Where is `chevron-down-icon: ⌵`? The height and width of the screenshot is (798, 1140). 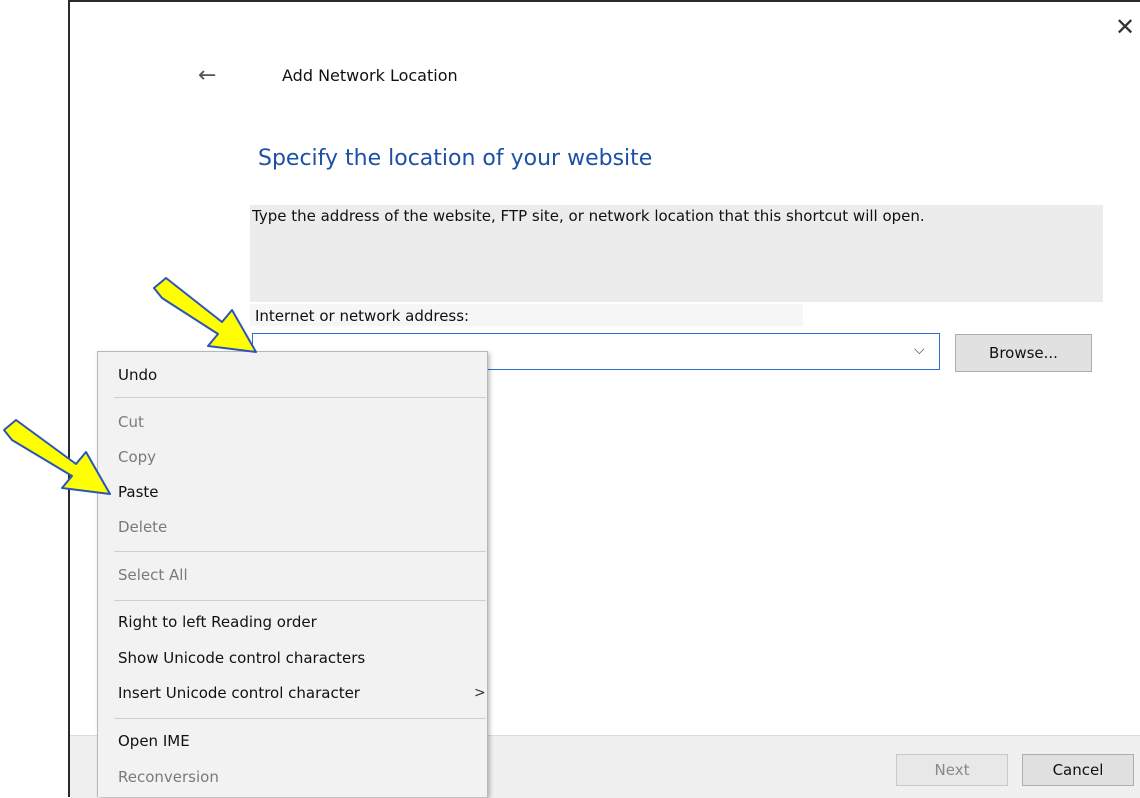 chevron-down-icon: ⌵ is located at coordinates (919, 350).